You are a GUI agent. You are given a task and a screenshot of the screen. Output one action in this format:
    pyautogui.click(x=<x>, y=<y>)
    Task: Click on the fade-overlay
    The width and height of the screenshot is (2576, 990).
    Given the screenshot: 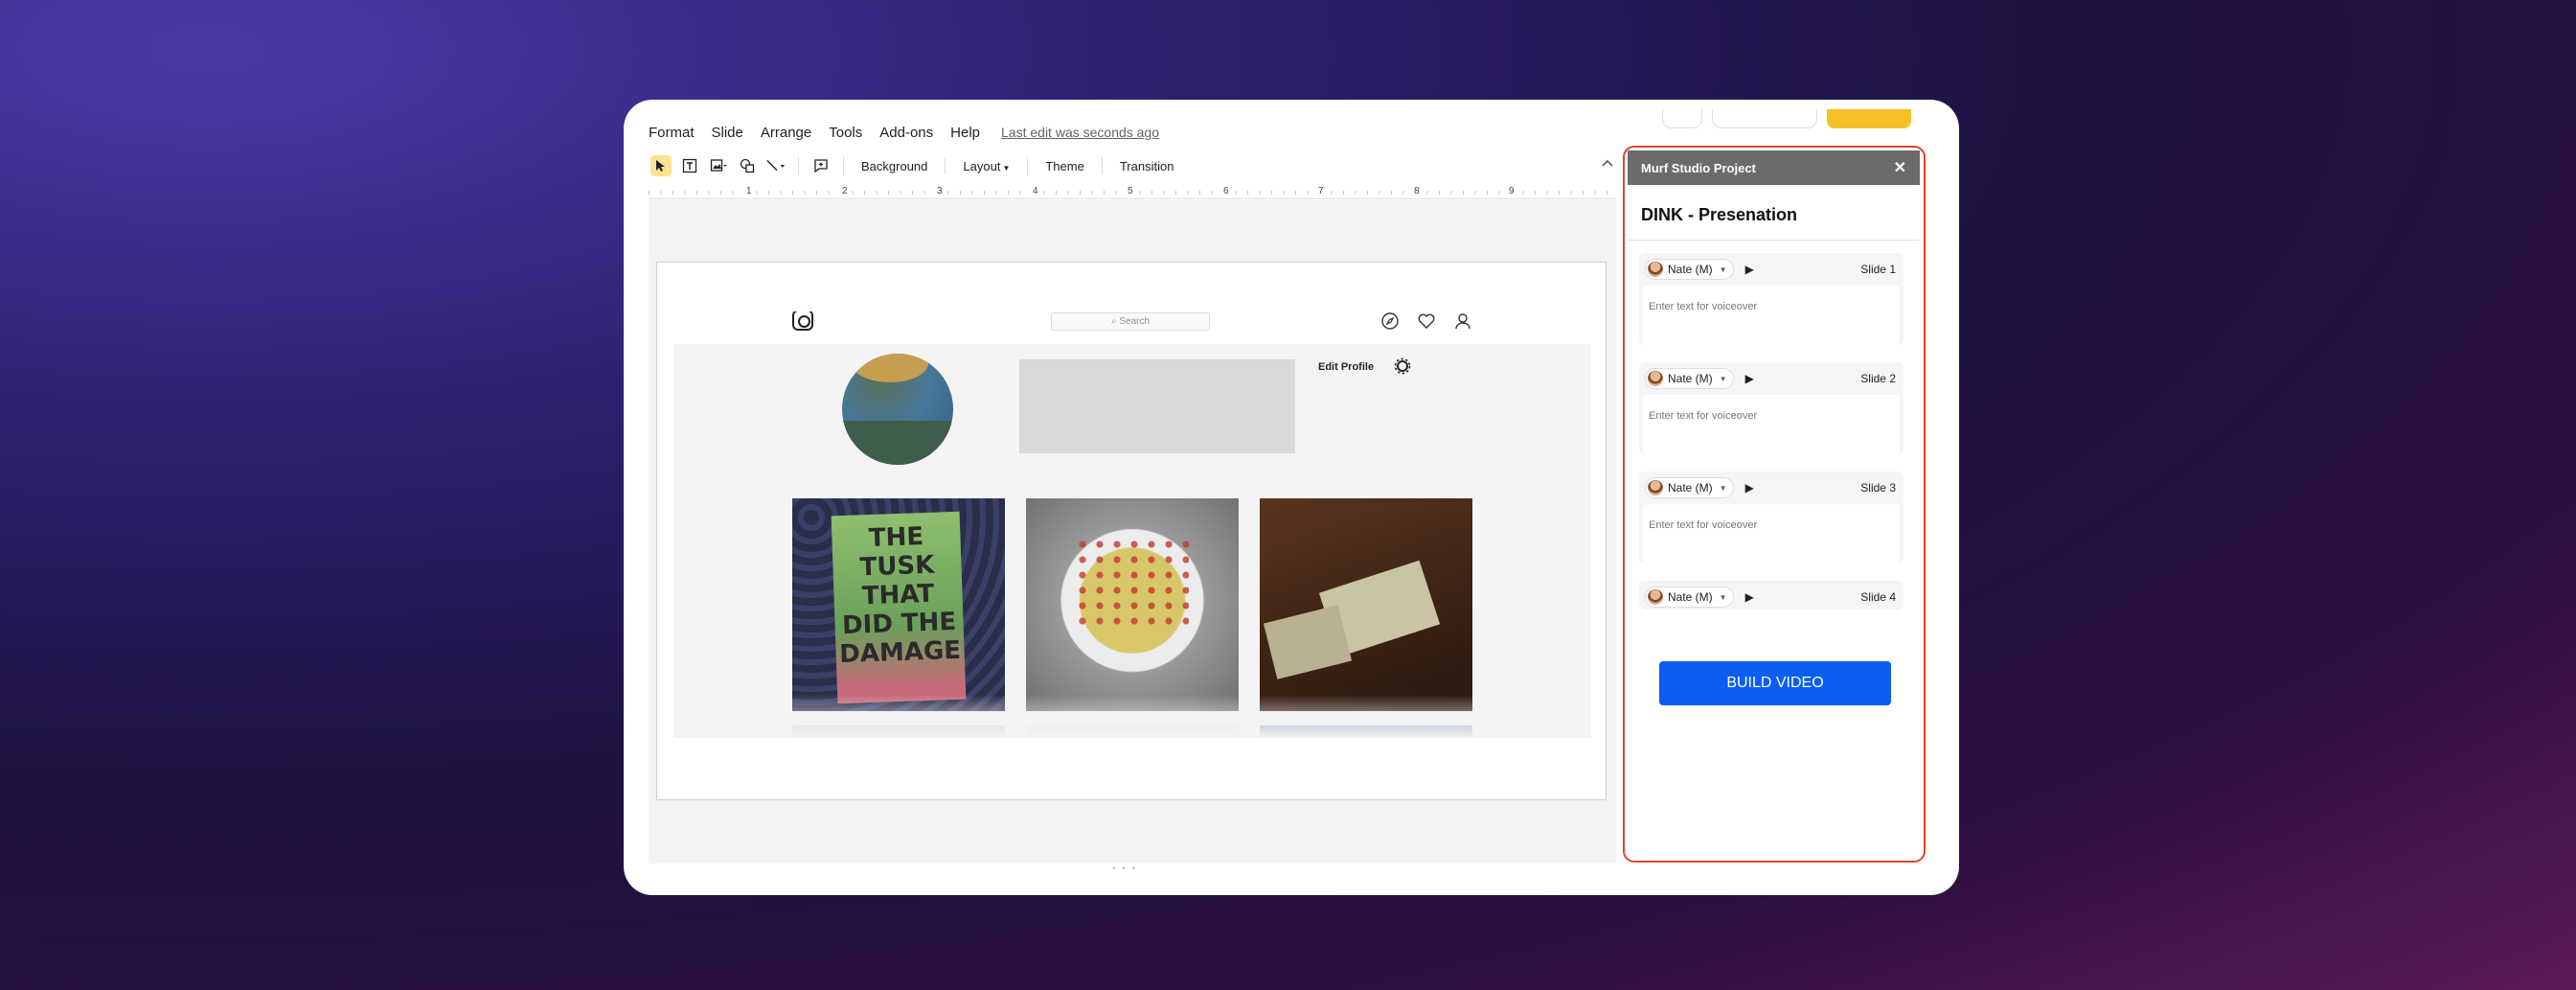 What is the action you would take?
    pyautogui.click(x=1132, y=716)
    